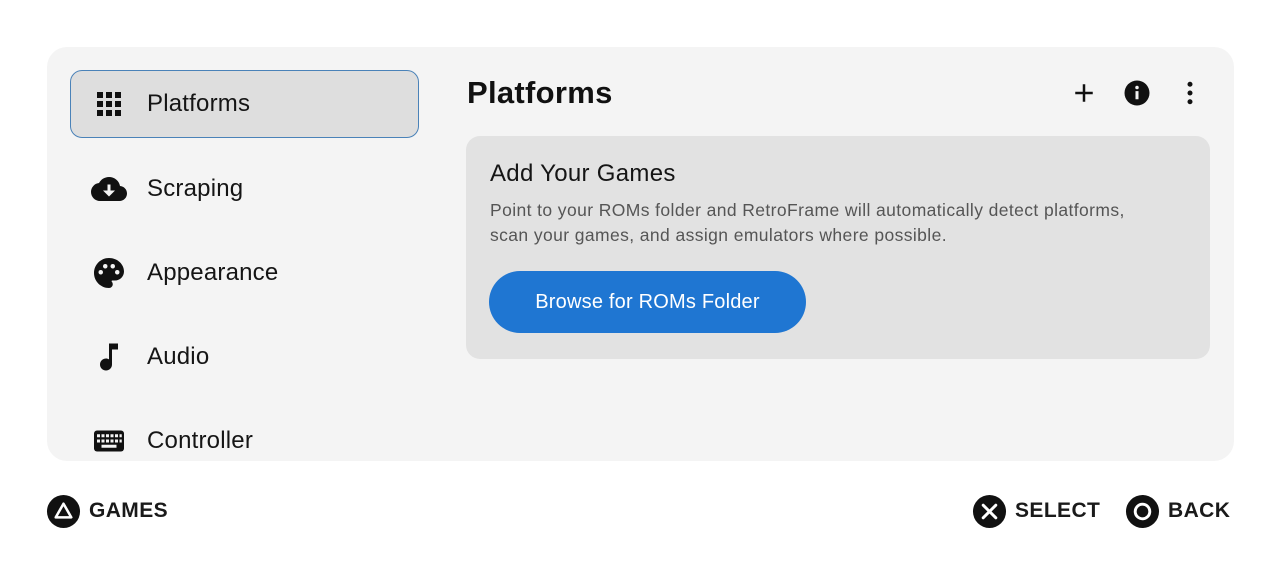 The width and height of the screenshot is (1280, 562). What do you see at coordinates (109, 104) in the screenshot?
I see `grid-icon` at bounding box center [109, 104].